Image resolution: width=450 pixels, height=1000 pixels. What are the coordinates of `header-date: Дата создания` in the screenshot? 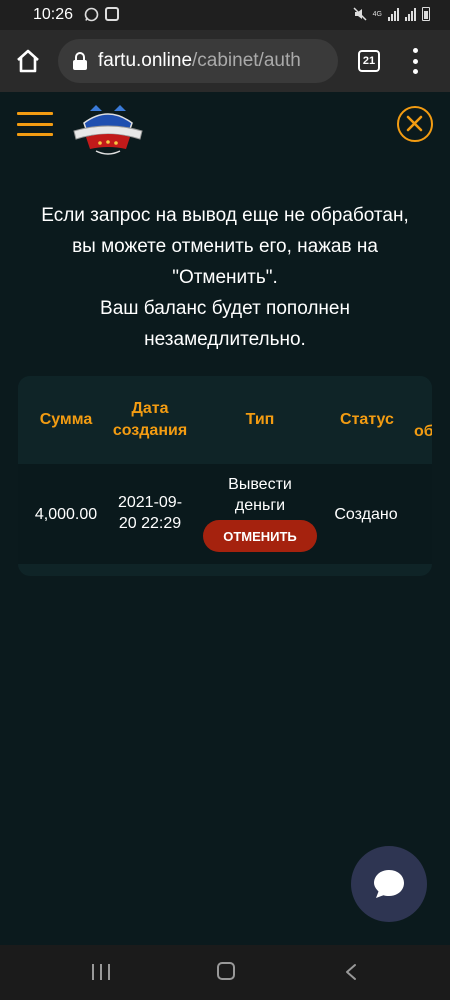 It's located at (150, 419).